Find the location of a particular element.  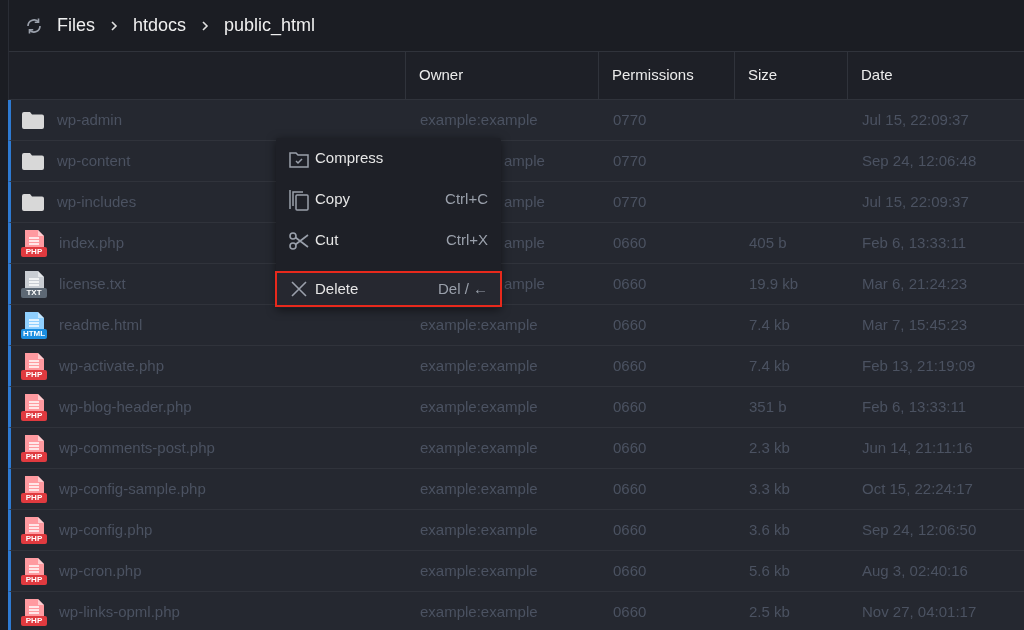

menu-item: Compress is located at coordinates (388, 158).